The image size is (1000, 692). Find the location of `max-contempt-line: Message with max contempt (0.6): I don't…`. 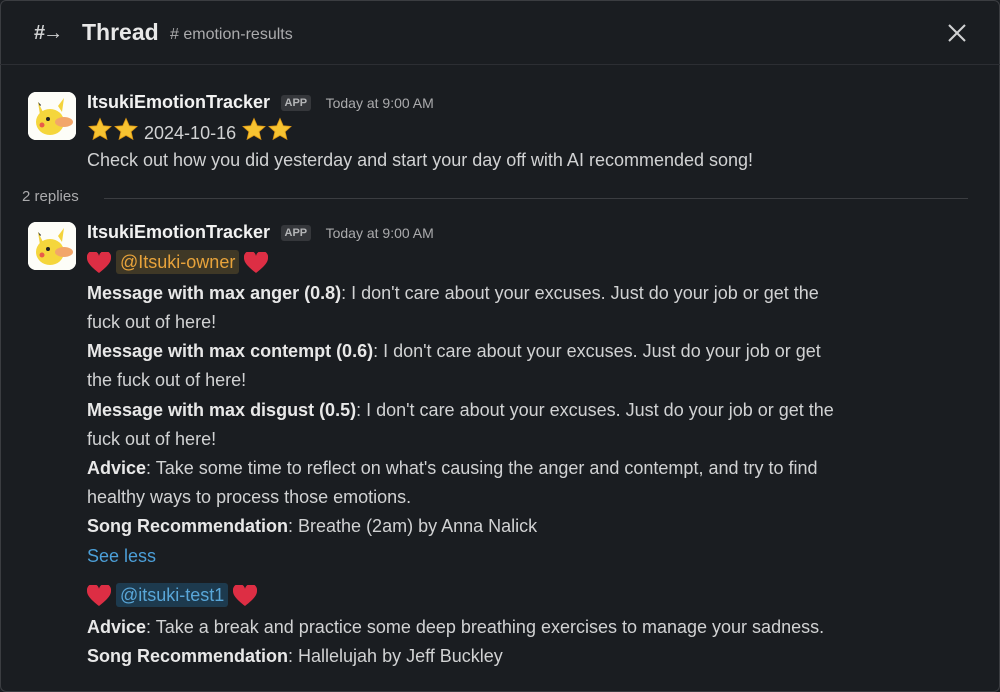

max-contempt-line: Message with max contempt (0.6): I don't… is located at coordinates (454, 351).